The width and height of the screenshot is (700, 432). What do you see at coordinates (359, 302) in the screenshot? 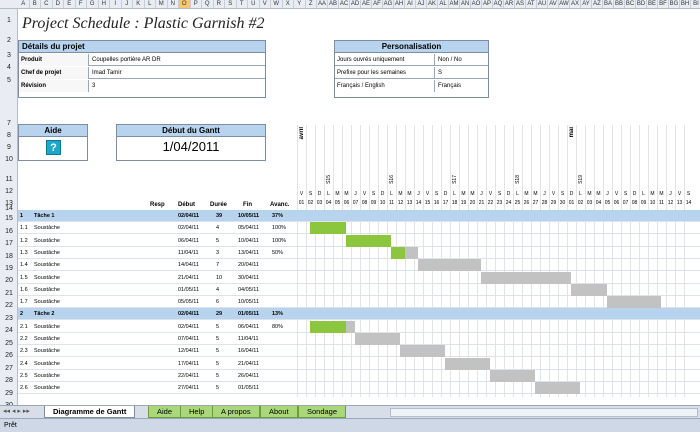
I see `task-row: 1.7 Soustâche 05/05/11 6 10/05/11` at bounding box center [359, 302].